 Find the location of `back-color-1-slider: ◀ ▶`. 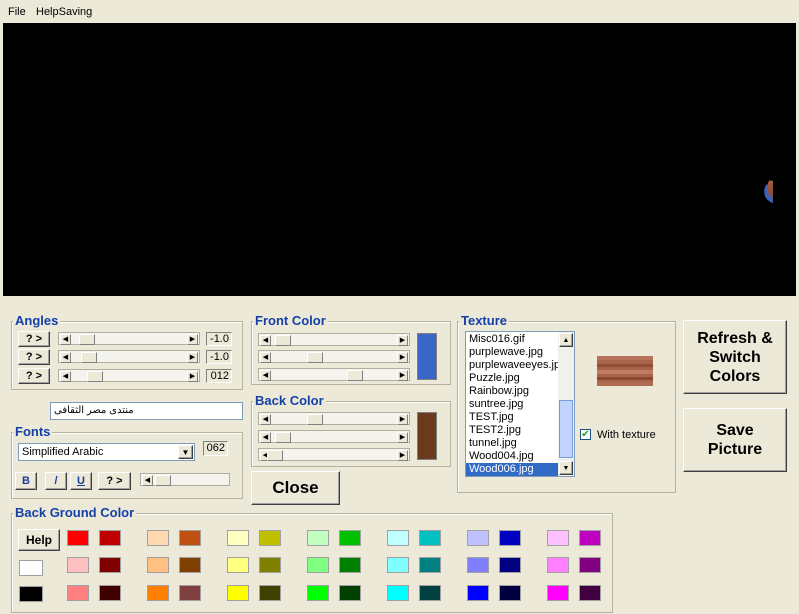

back-color-1-slider: ◀ ▶ is located at coordinates (334, 418).